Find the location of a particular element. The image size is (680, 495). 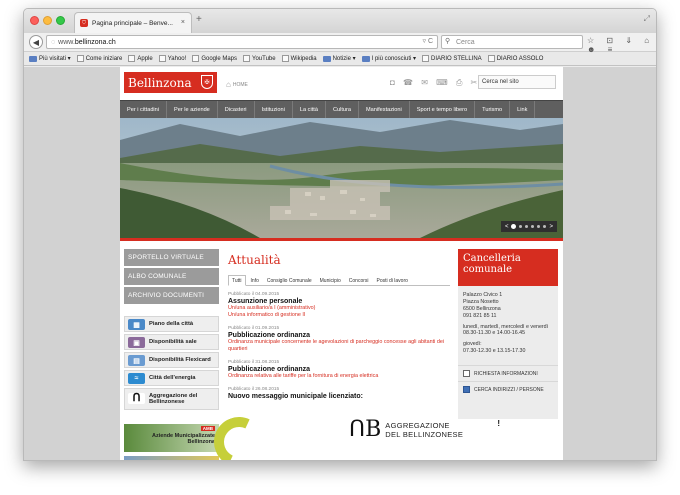

news-tab: Municipio is located at coordinates (330, 280).